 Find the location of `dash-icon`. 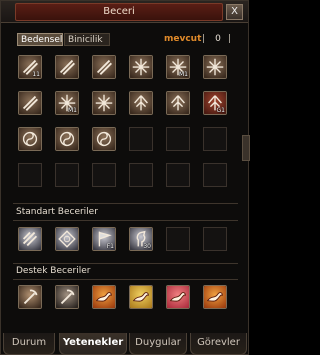

dash-icon is located at coordinates (30, 103).